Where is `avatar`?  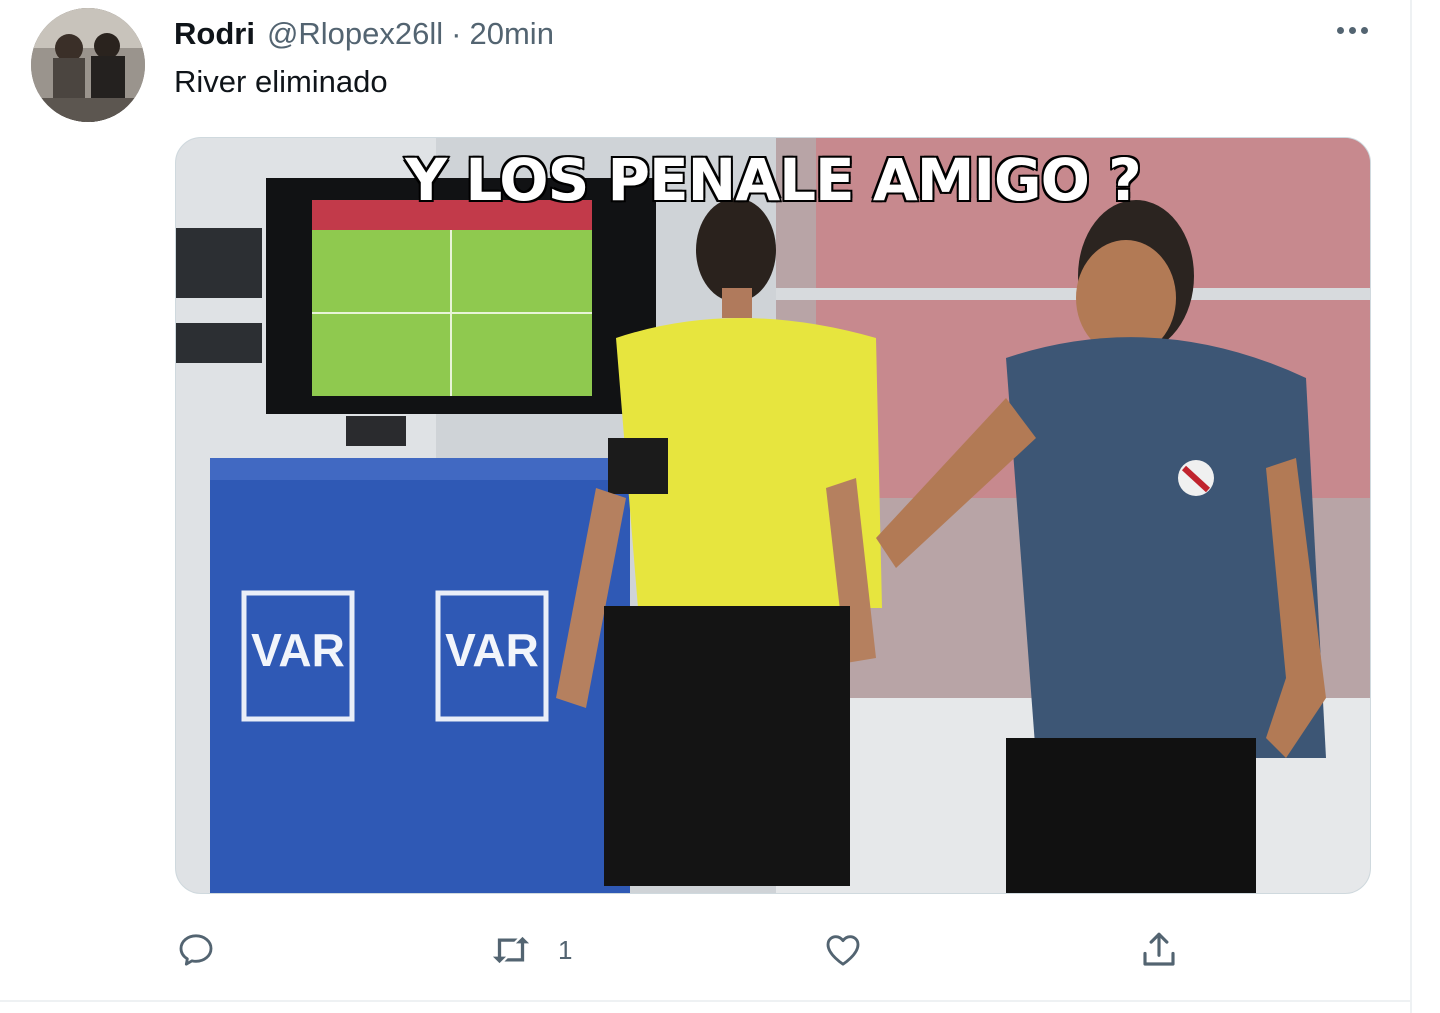
avatar is located at coordinates (88, 65).